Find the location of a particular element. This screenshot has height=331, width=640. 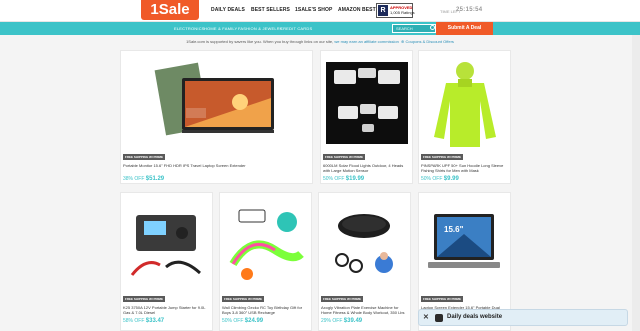

price-amount: $19.99 is located at coordinates (355, 179).